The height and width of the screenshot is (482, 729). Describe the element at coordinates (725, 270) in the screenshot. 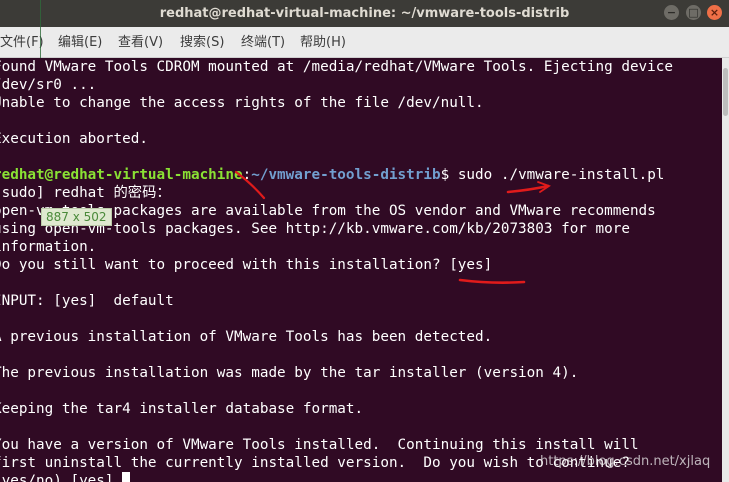

I see `terminal-scrollbar` at that location.